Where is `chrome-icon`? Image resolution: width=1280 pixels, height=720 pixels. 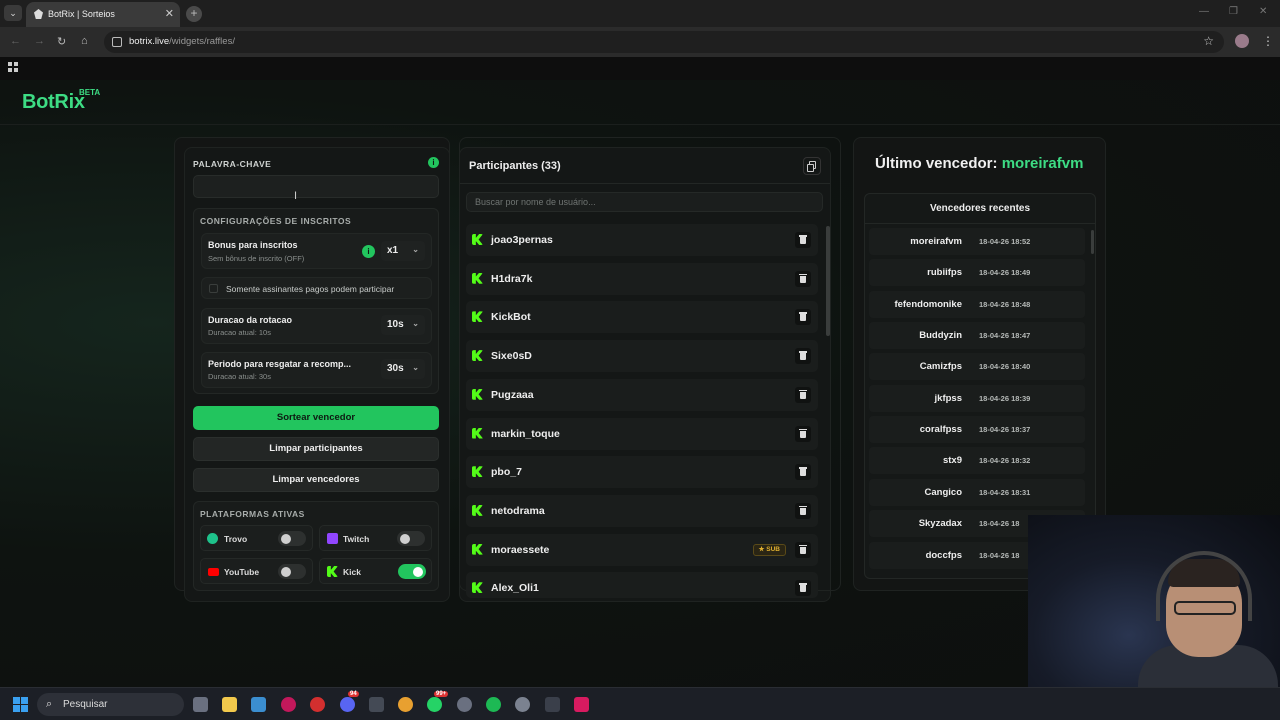
chrome-icon is located at coordinates (405, 704).